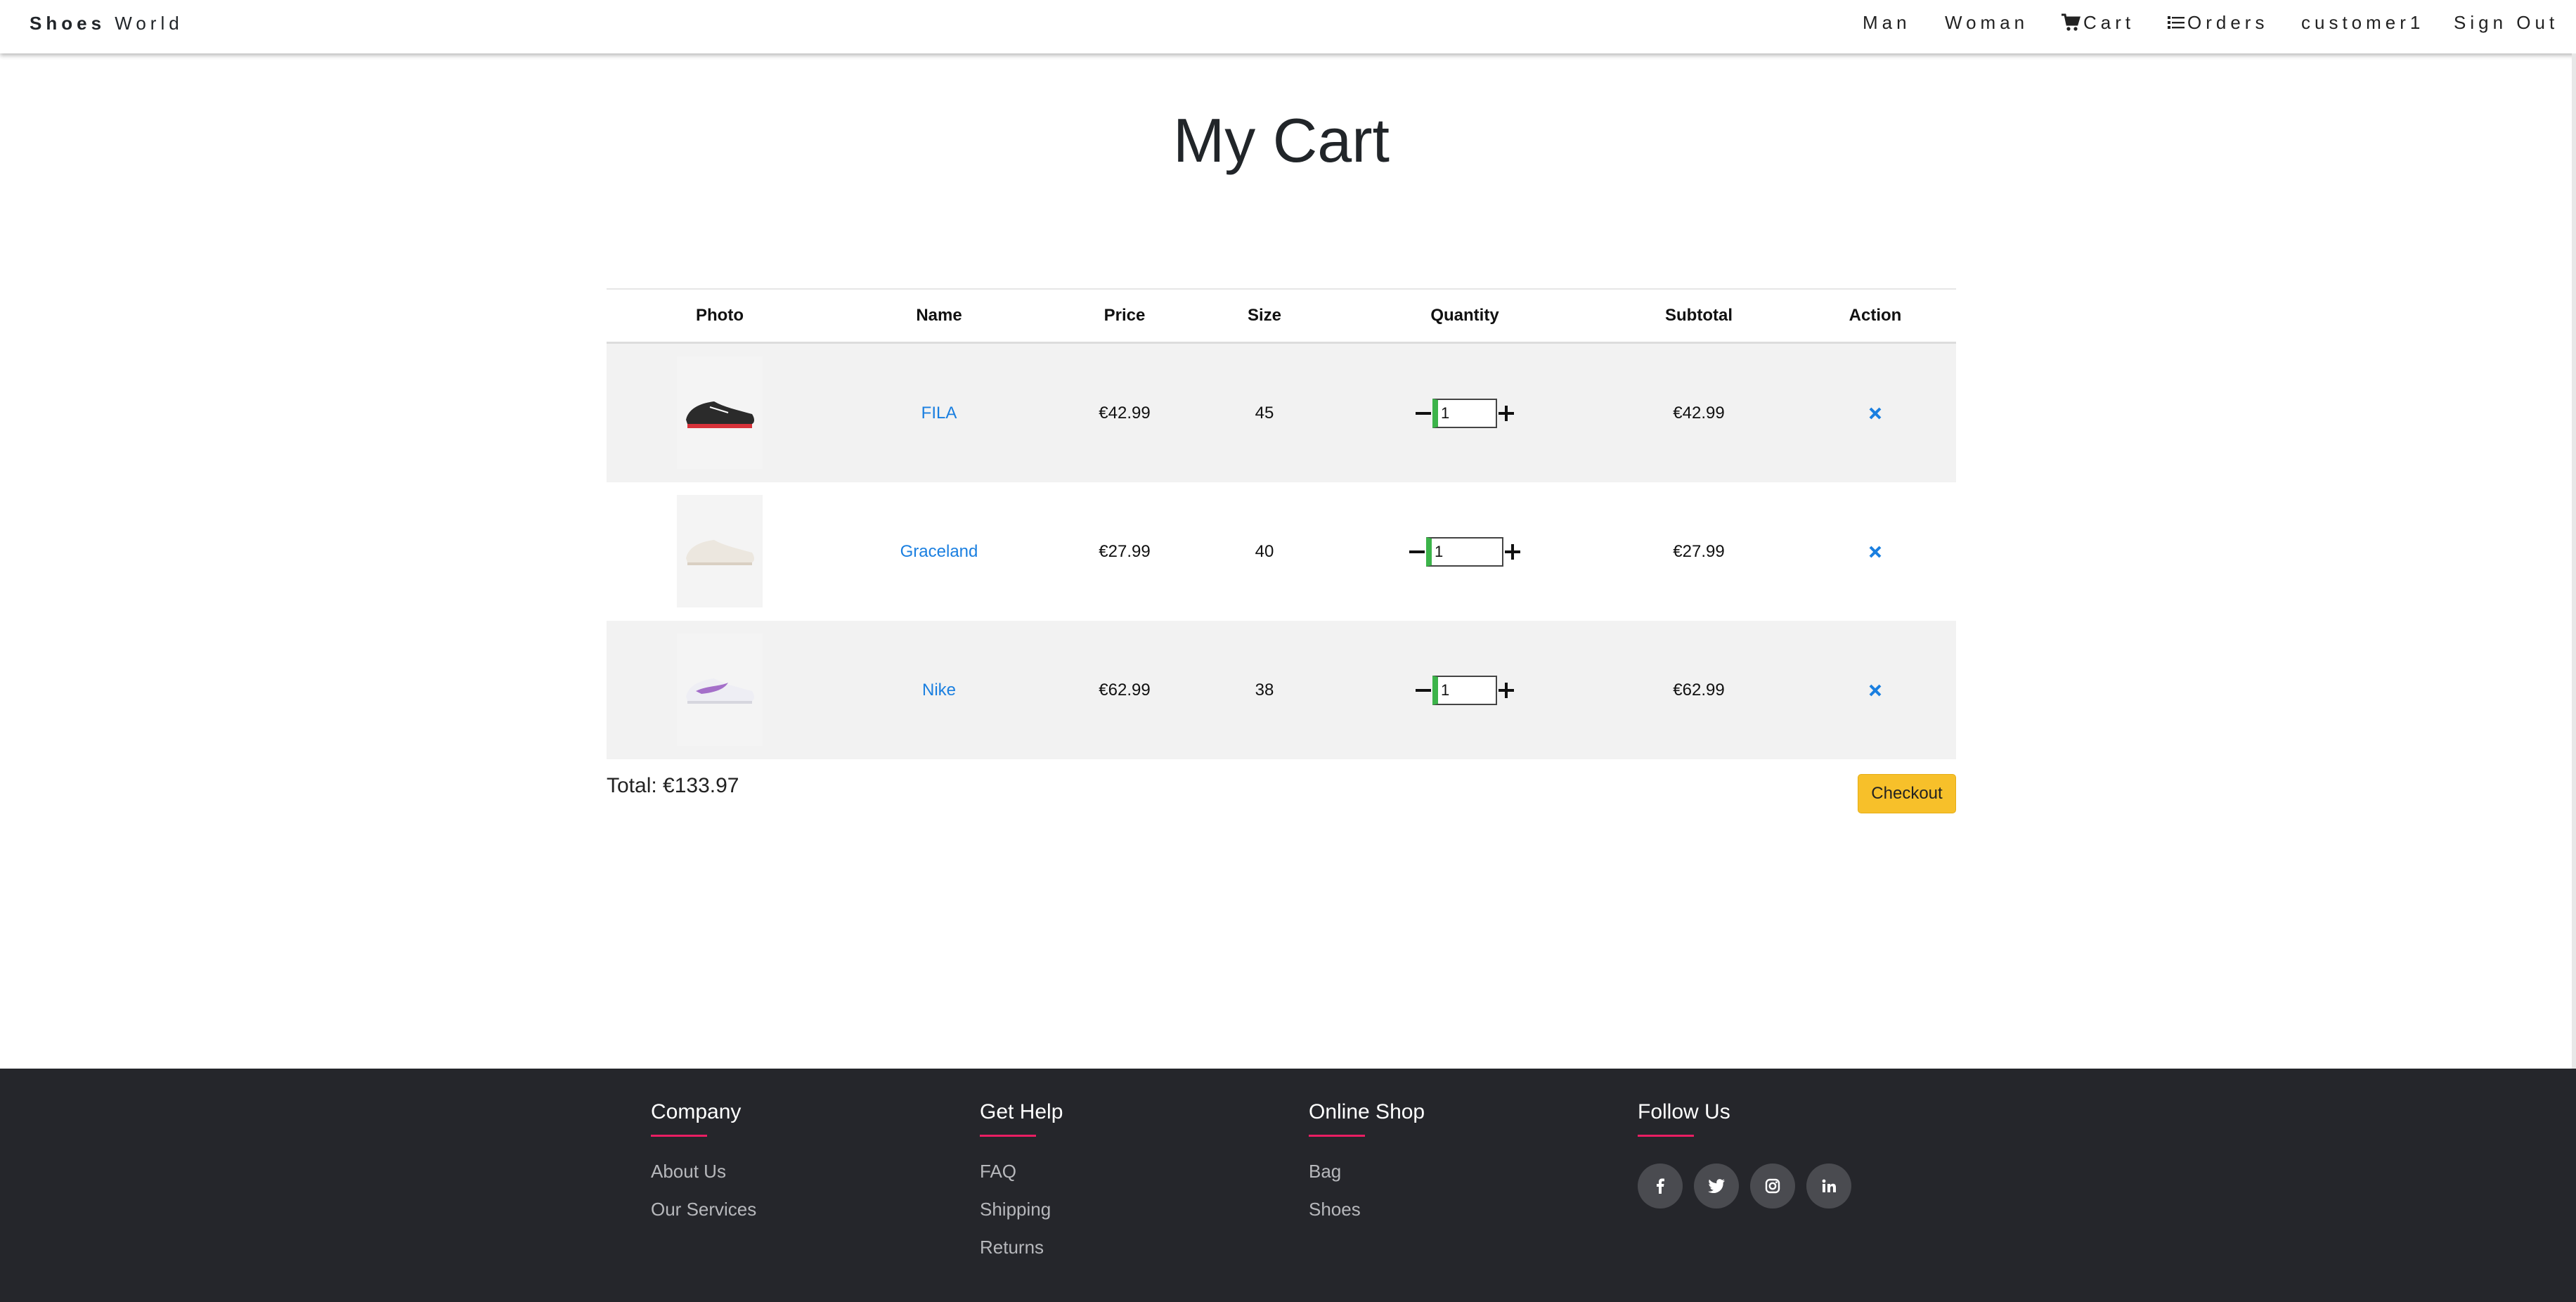 This screenshot has width=2576, height=1302. What do you see at coordinates (697, 1111) in the screenshot?
I see `footer-company-title: Company` at bounding box center [697, 1111].